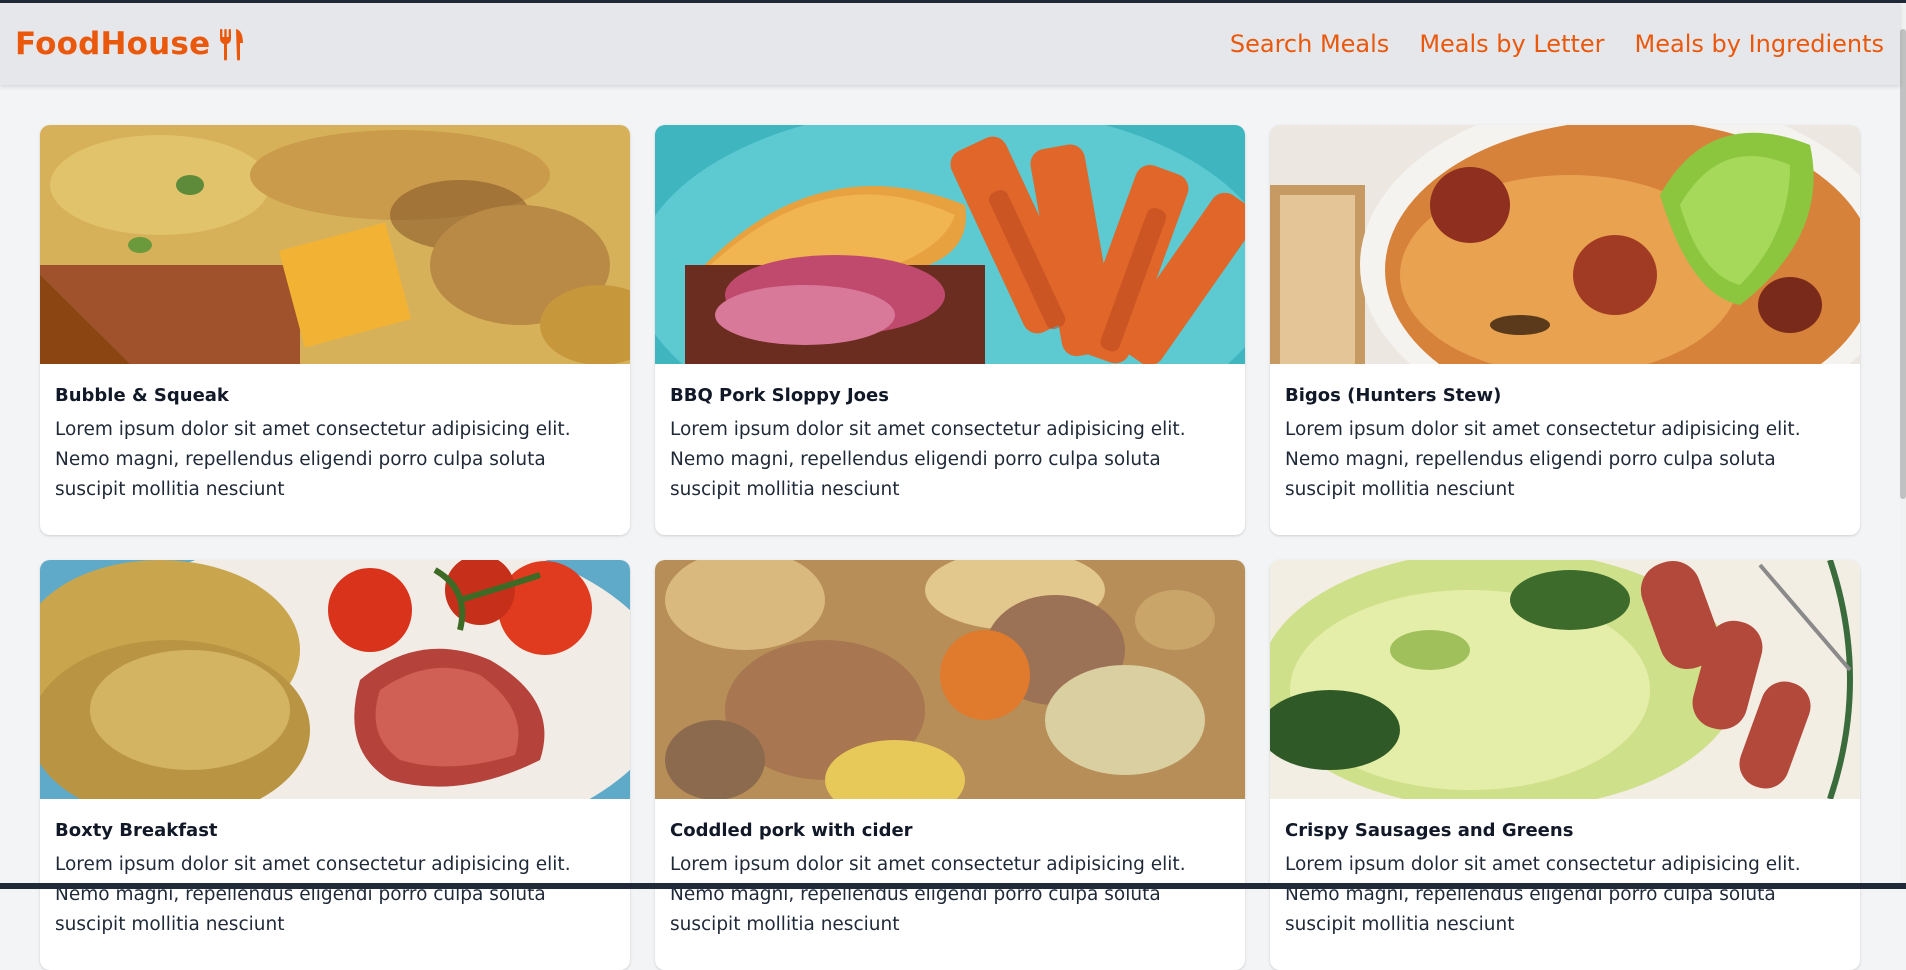  I want to click on meal-title: Bubble & Squeak, so click(142, 395).